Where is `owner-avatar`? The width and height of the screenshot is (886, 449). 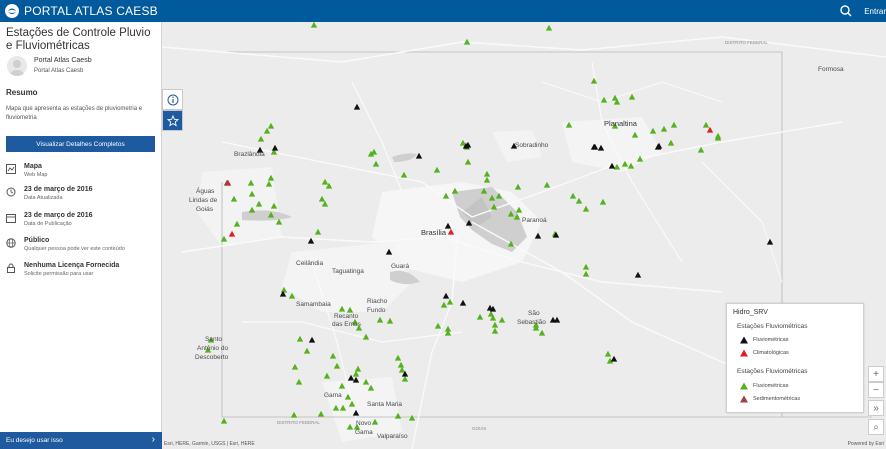 owner-avatar is located at coordinates (17, 66).